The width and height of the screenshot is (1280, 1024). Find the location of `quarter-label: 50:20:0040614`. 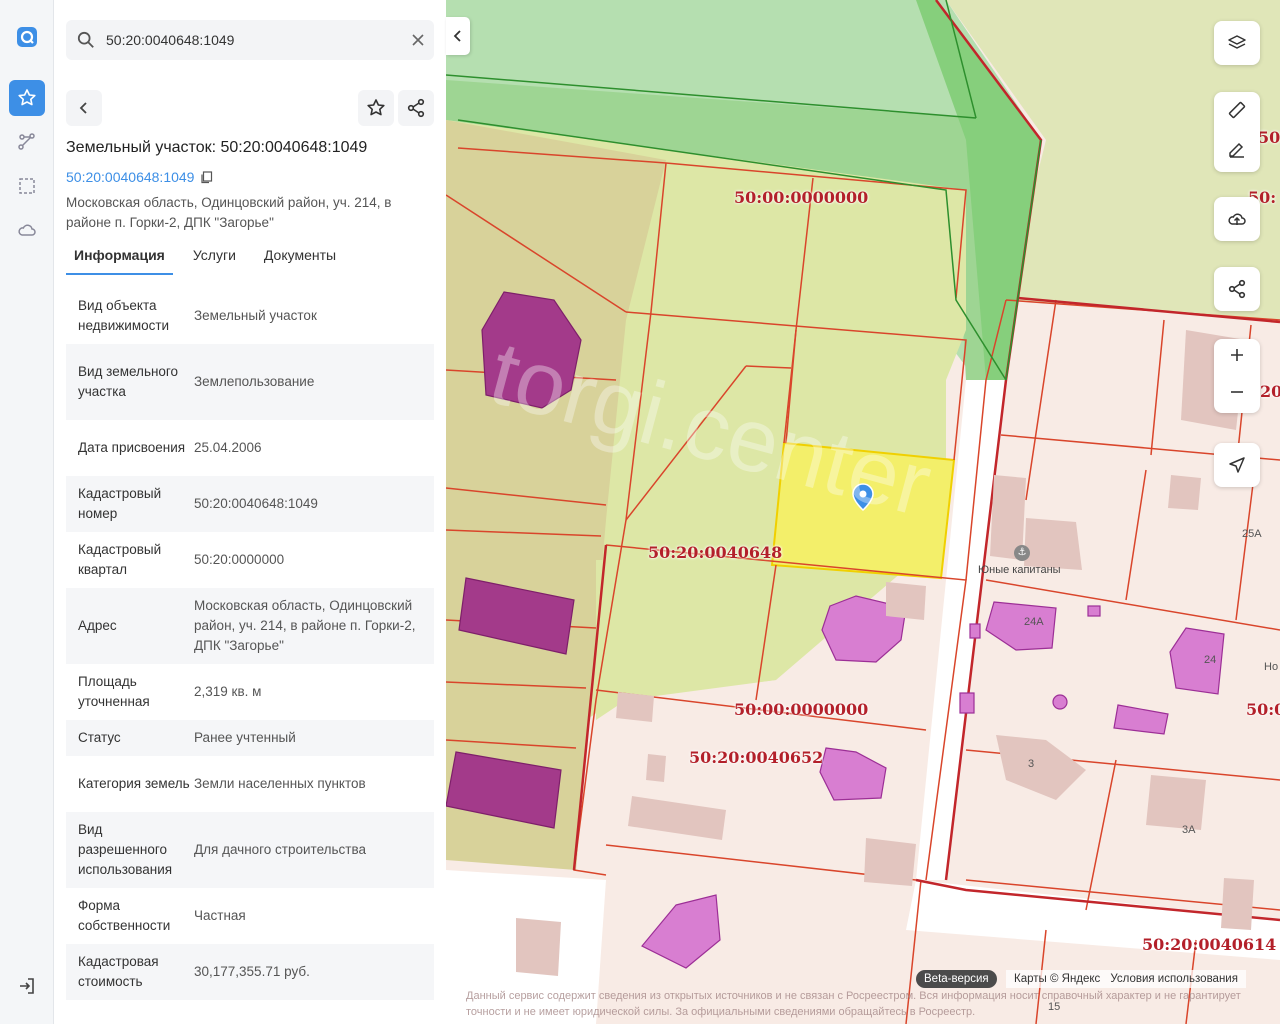

quarter-label: 50:20:0040614 is located at coordinates (1209, 944).